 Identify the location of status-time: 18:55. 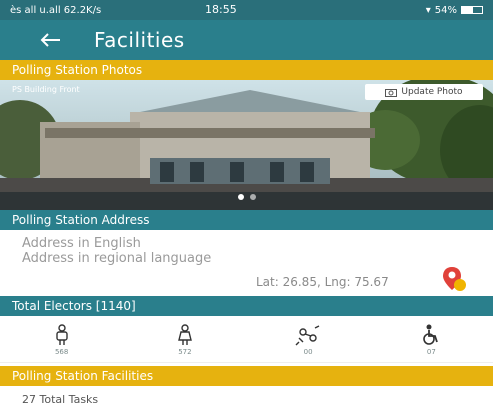
(221, 9).